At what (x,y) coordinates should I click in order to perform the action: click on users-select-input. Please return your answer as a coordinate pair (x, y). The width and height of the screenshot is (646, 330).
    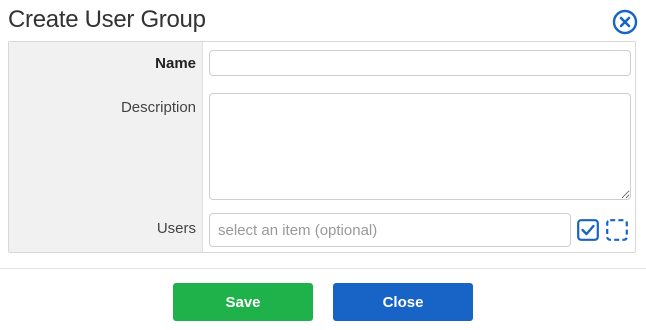
    Looking at the image, I should click on (390, 230).